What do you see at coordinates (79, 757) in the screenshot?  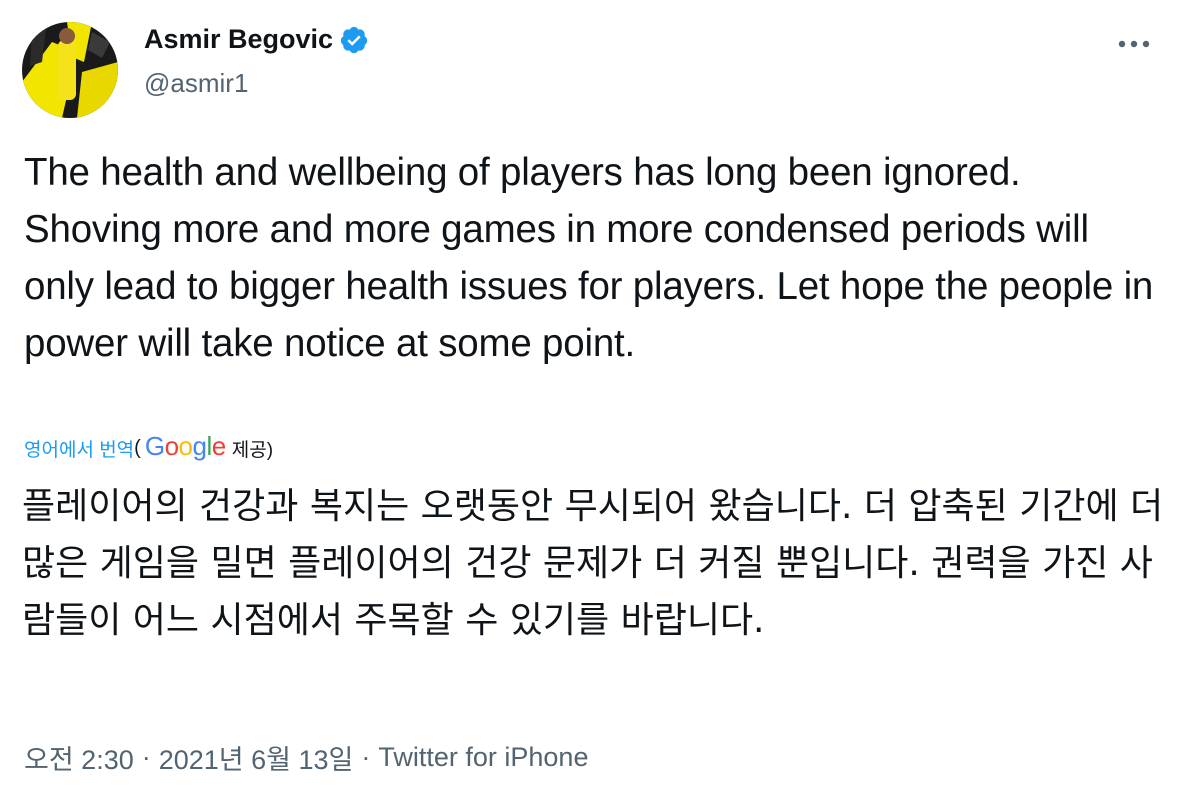 I see `tweet-time: 오전 2:30` at bounding box center [79, 757].